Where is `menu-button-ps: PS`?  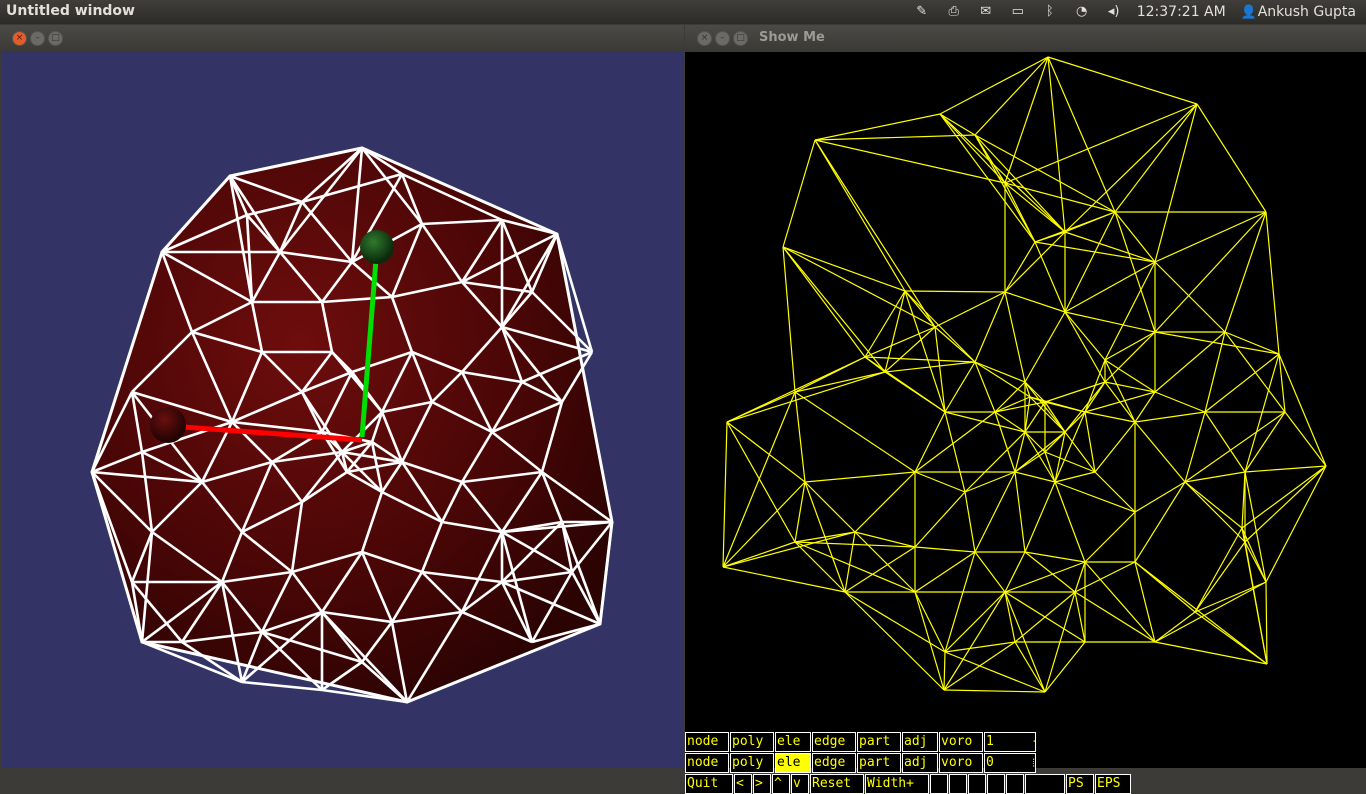
menu-button-ps: PS is located at coordinates (1080, 784).